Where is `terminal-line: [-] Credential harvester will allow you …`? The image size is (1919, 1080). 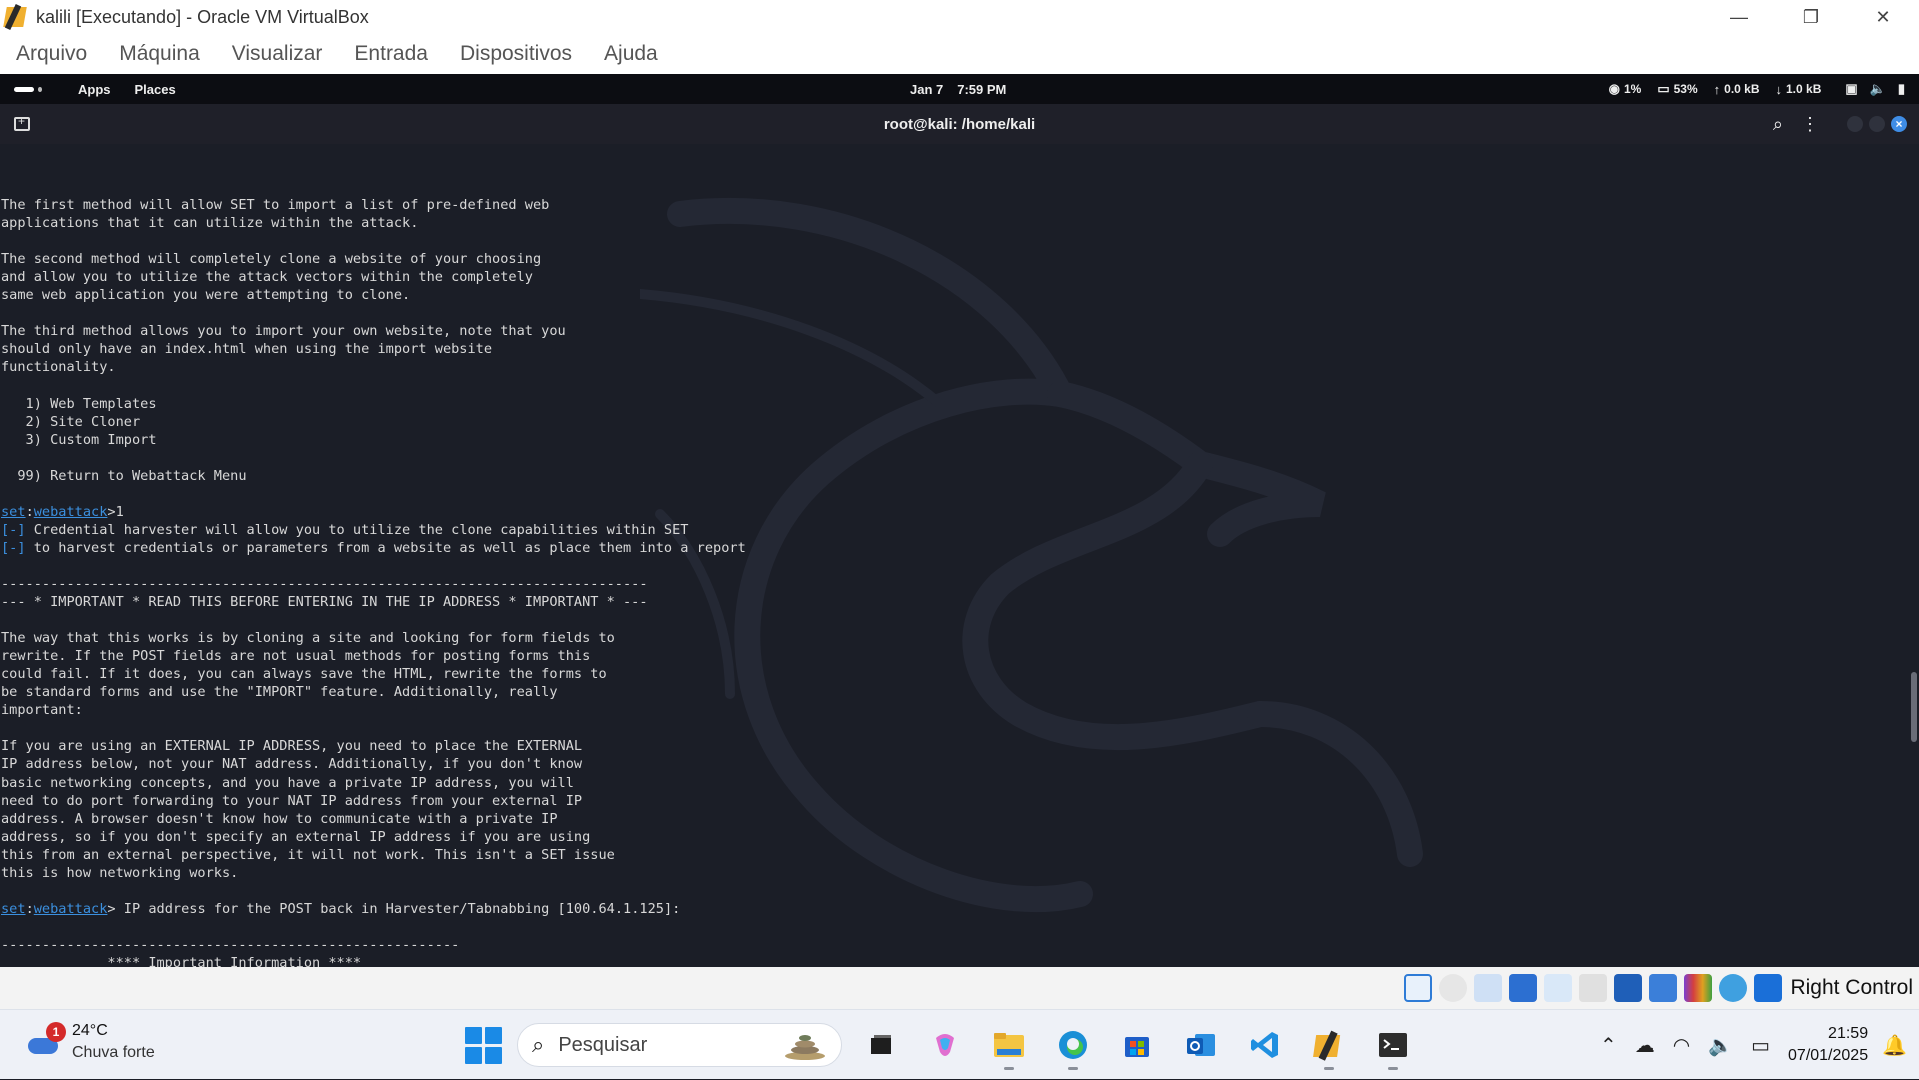
terminal-line: [-] Credential harvester will allow you … is located at coordinates (373, 530).